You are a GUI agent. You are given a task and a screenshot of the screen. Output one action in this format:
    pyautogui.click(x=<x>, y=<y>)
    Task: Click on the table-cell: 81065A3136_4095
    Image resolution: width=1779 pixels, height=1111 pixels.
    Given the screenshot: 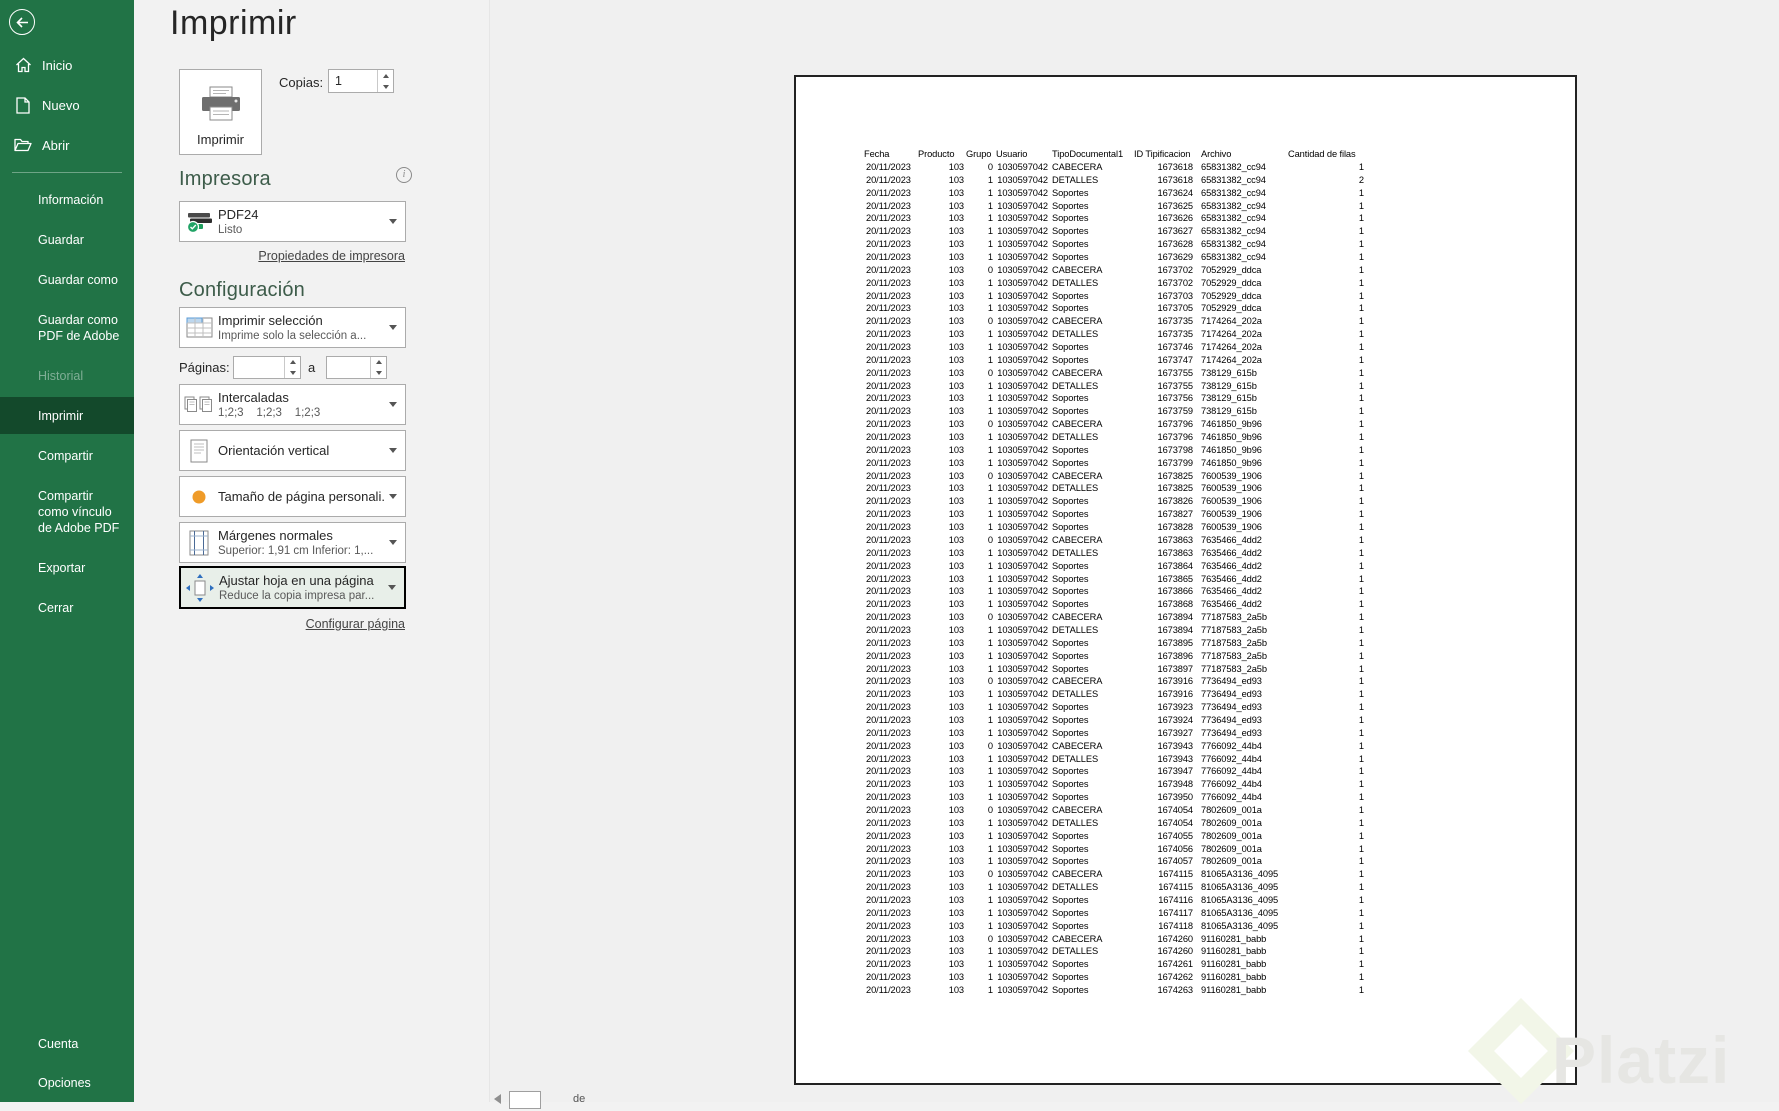 What is the action you would take?
    pyautogui.click(x=1240, y=912)
    